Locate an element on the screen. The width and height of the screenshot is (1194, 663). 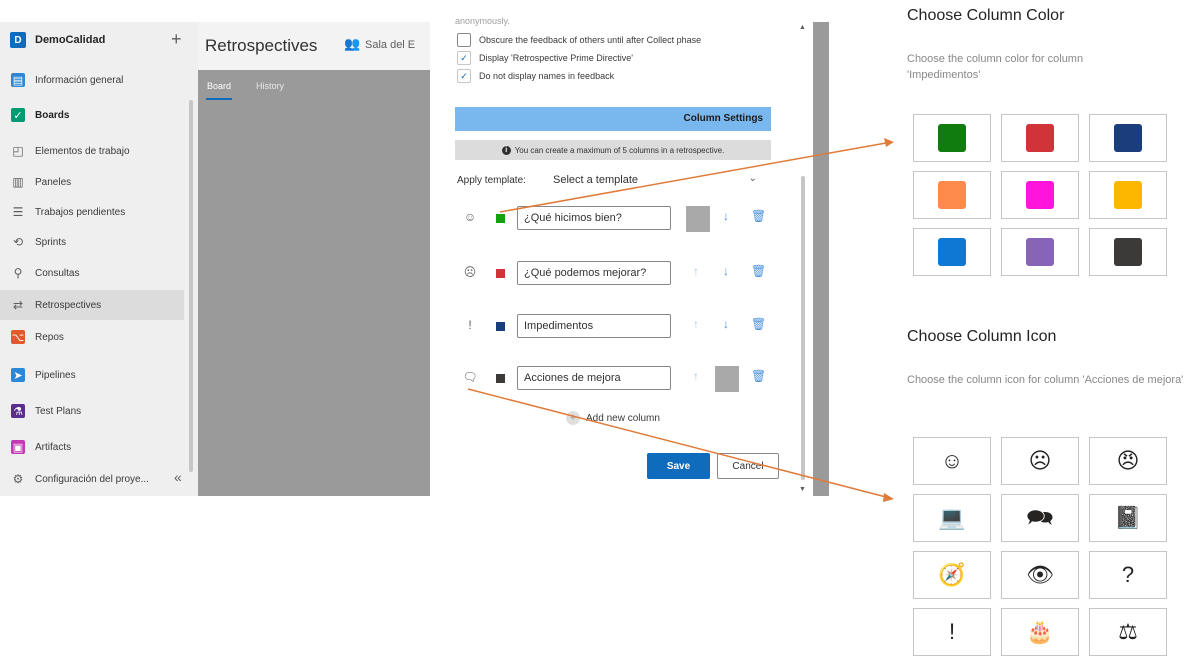
add-column-button: + Add new column is located at coordinates (613, 418).